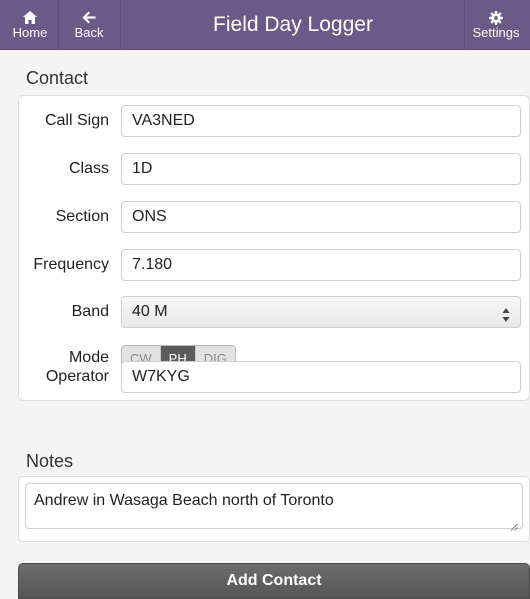 This screenshot has height=599, width=530. I want to click on home-button: Home, so click(30, 25).